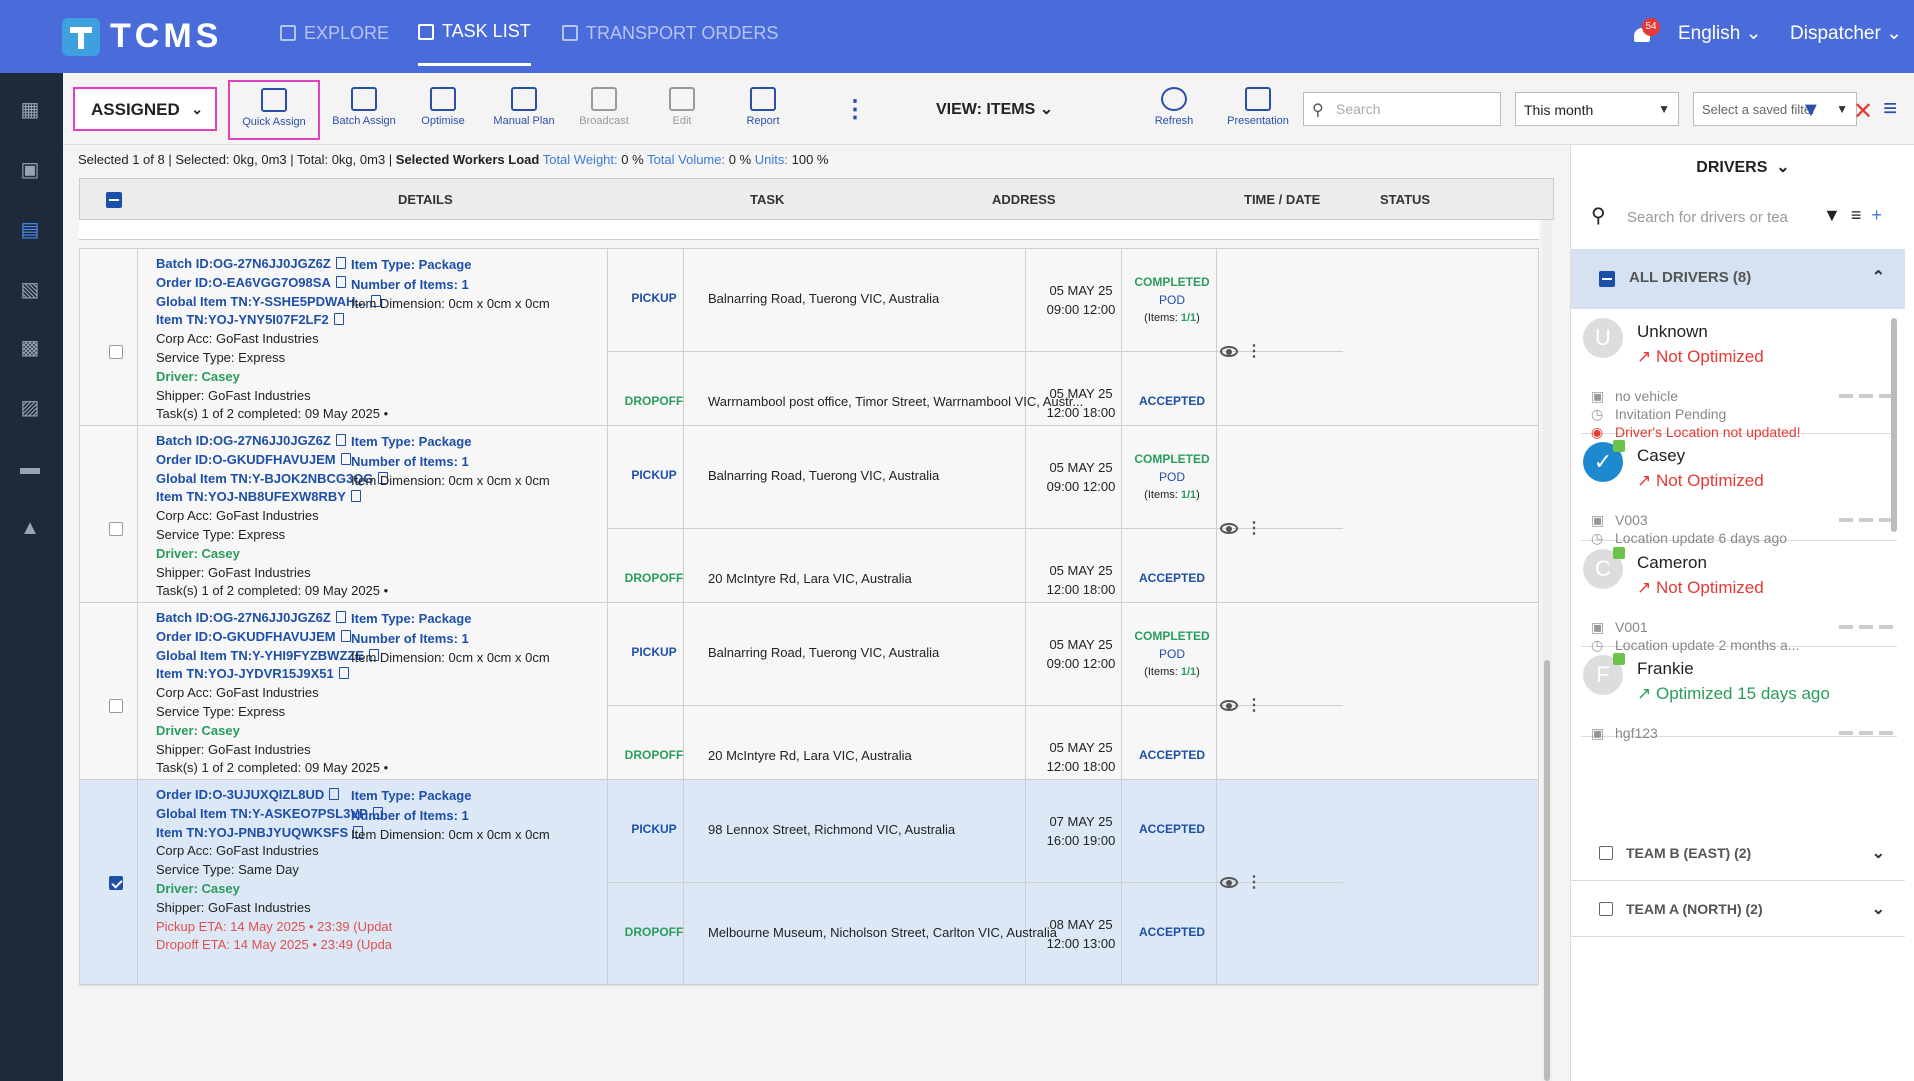 The width and height of the screenshot is (1914, 1081). What do you see at coordinates (1402, 109) in the screenshot?
I see `task-search-input: ⚲ Search` at bounding box center [1402, 109].